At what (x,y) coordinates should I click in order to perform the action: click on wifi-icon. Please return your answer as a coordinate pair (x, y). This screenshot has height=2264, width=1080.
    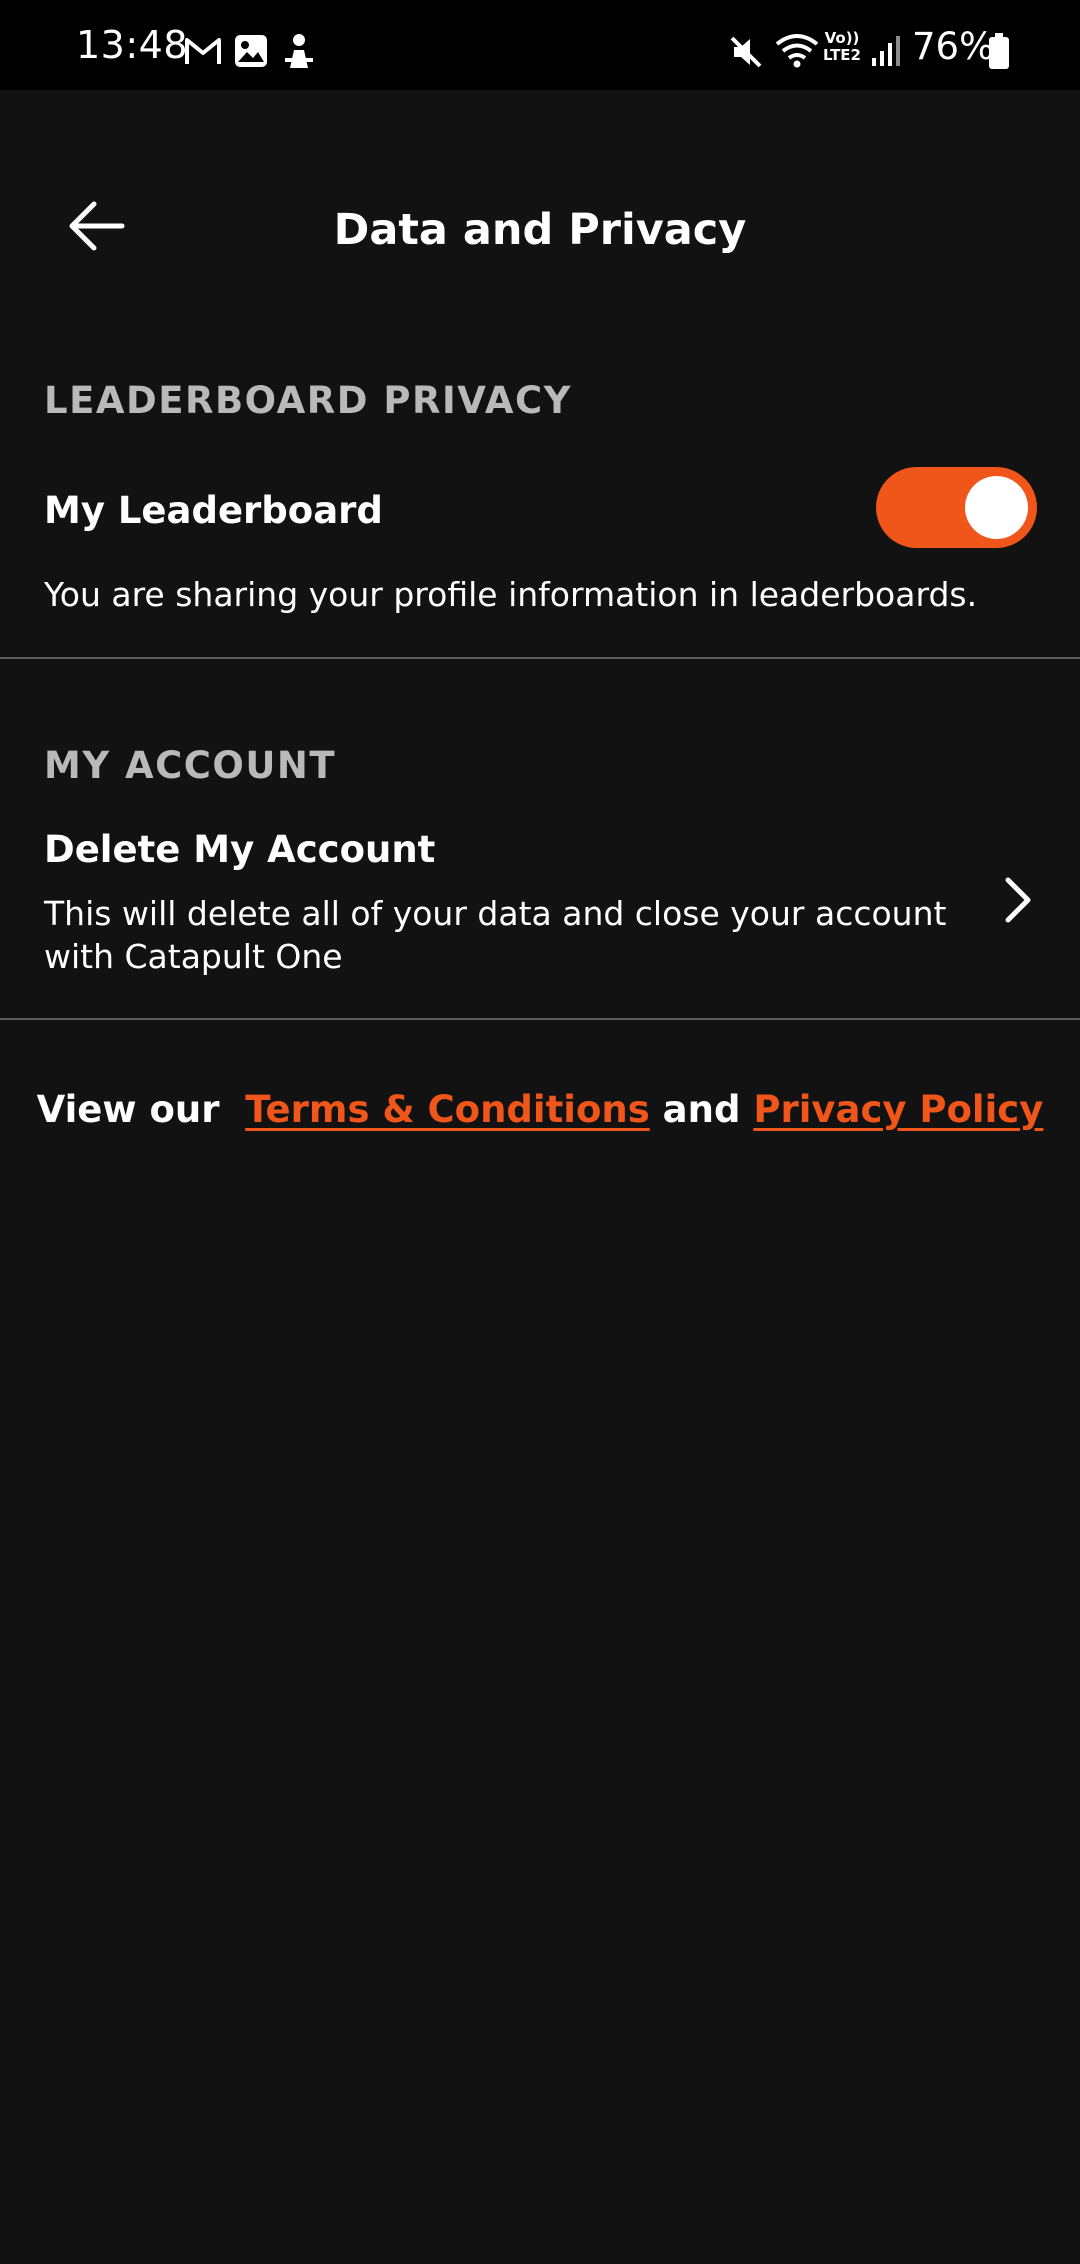
    Looking at the image, I should click on (797, 51).